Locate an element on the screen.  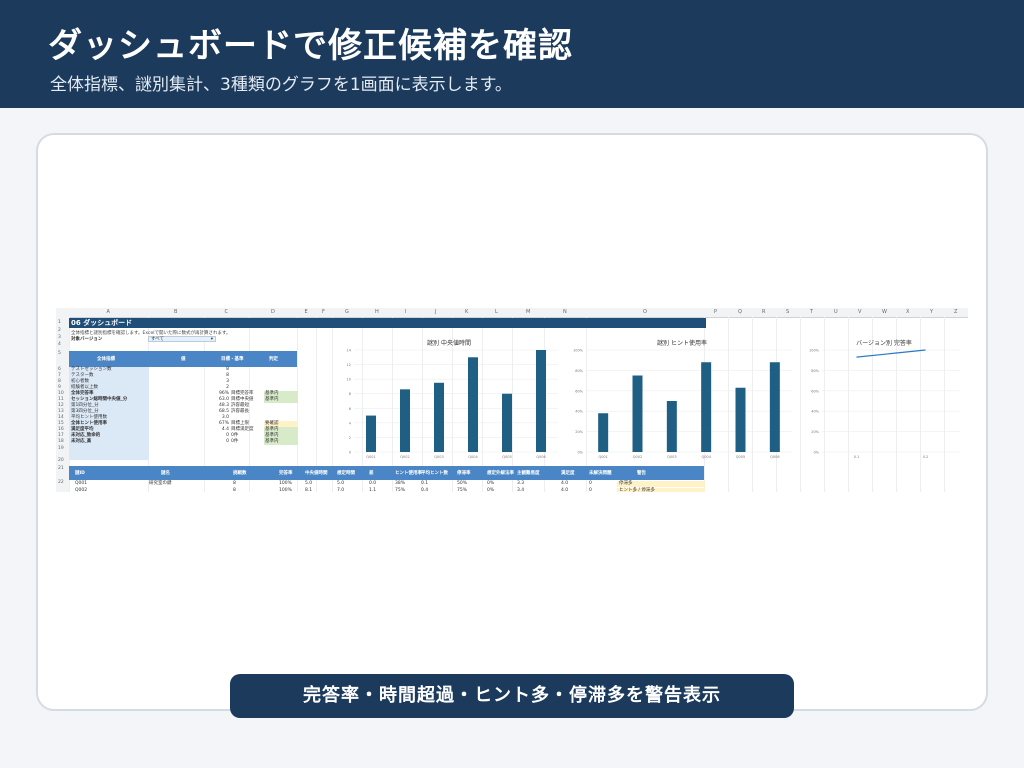
row-header-cell: 13 is located at coordinates (61, 411).